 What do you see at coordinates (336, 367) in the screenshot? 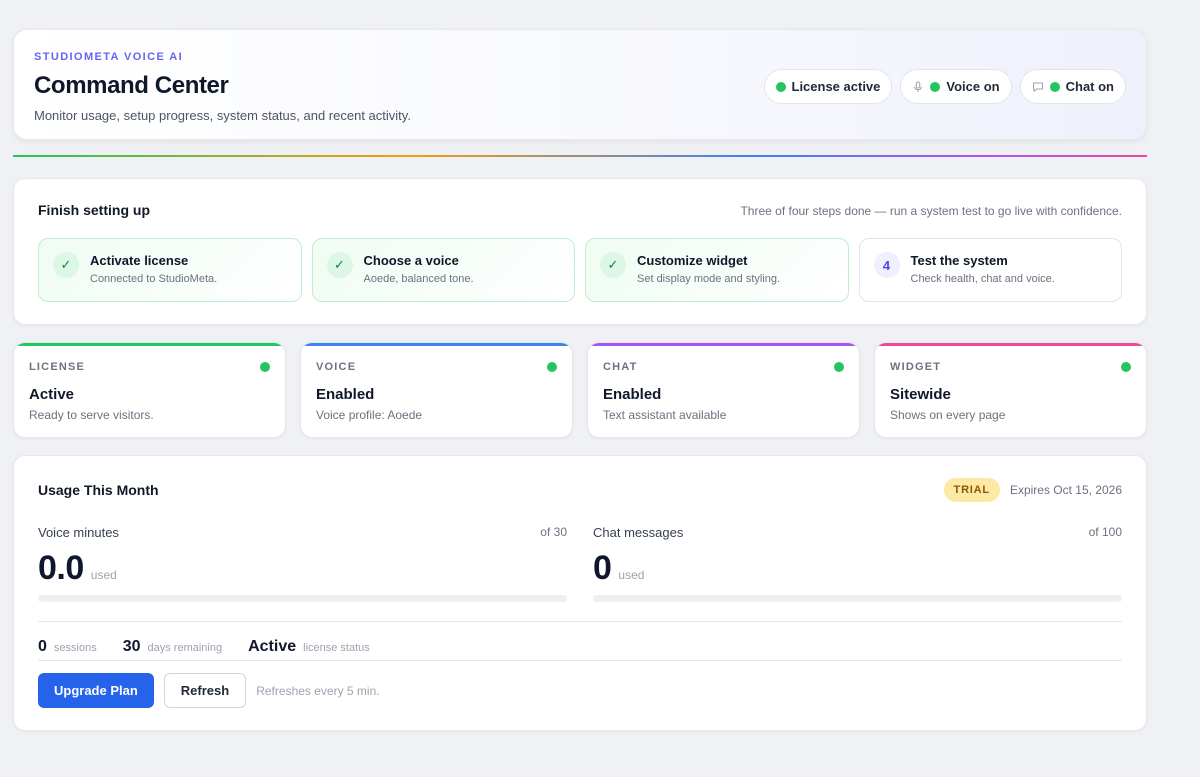
I see `status-label: VOICE` at bounding box center [336, 367].